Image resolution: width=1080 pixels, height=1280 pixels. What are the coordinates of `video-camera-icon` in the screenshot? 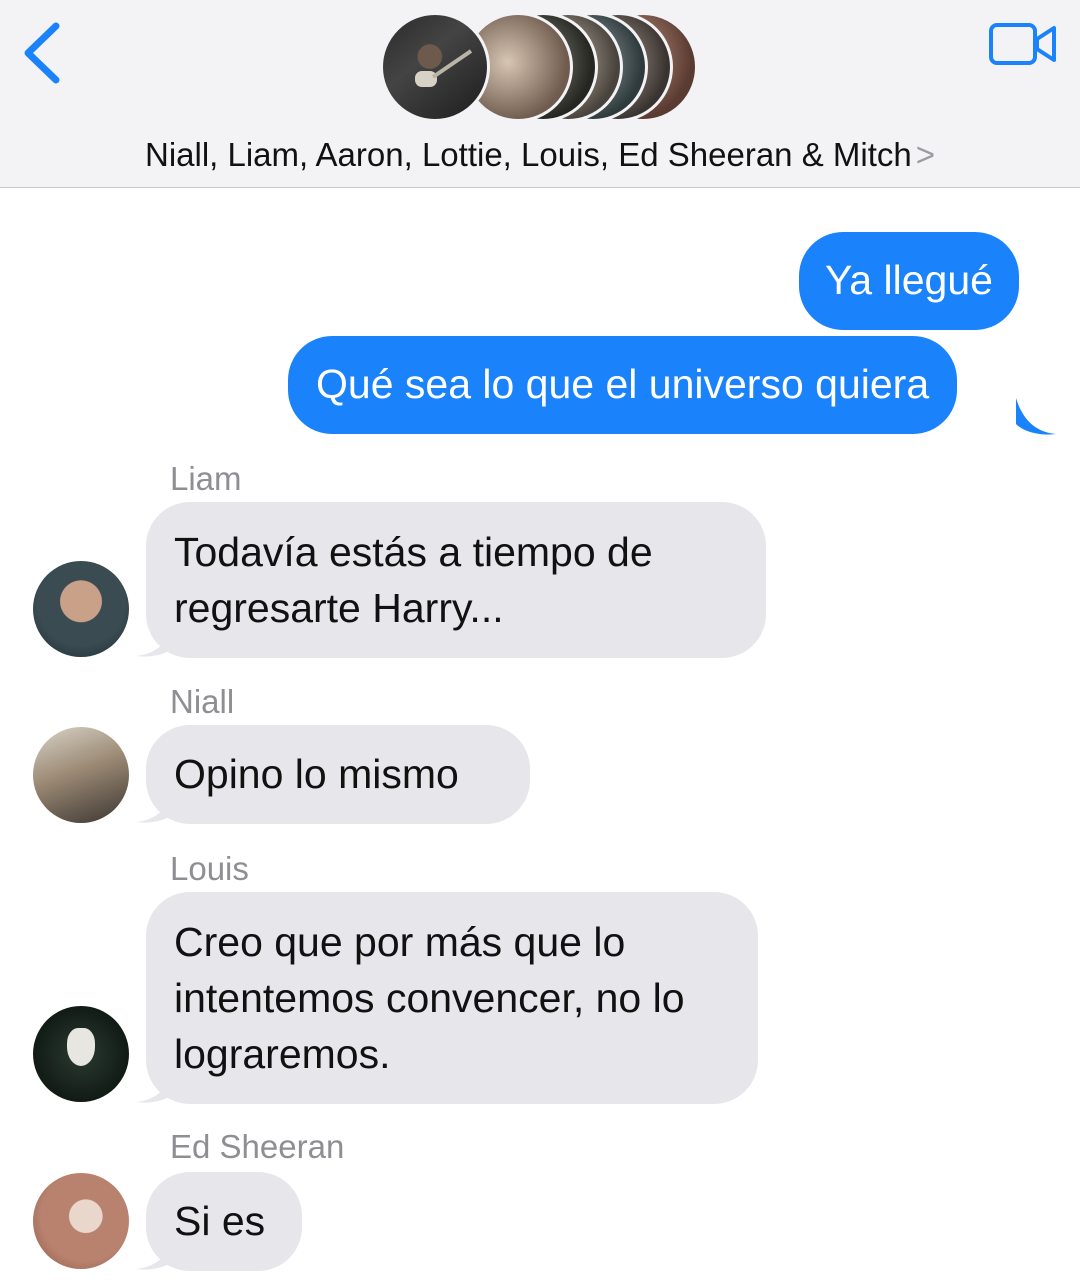 It's located at (1023, 44).